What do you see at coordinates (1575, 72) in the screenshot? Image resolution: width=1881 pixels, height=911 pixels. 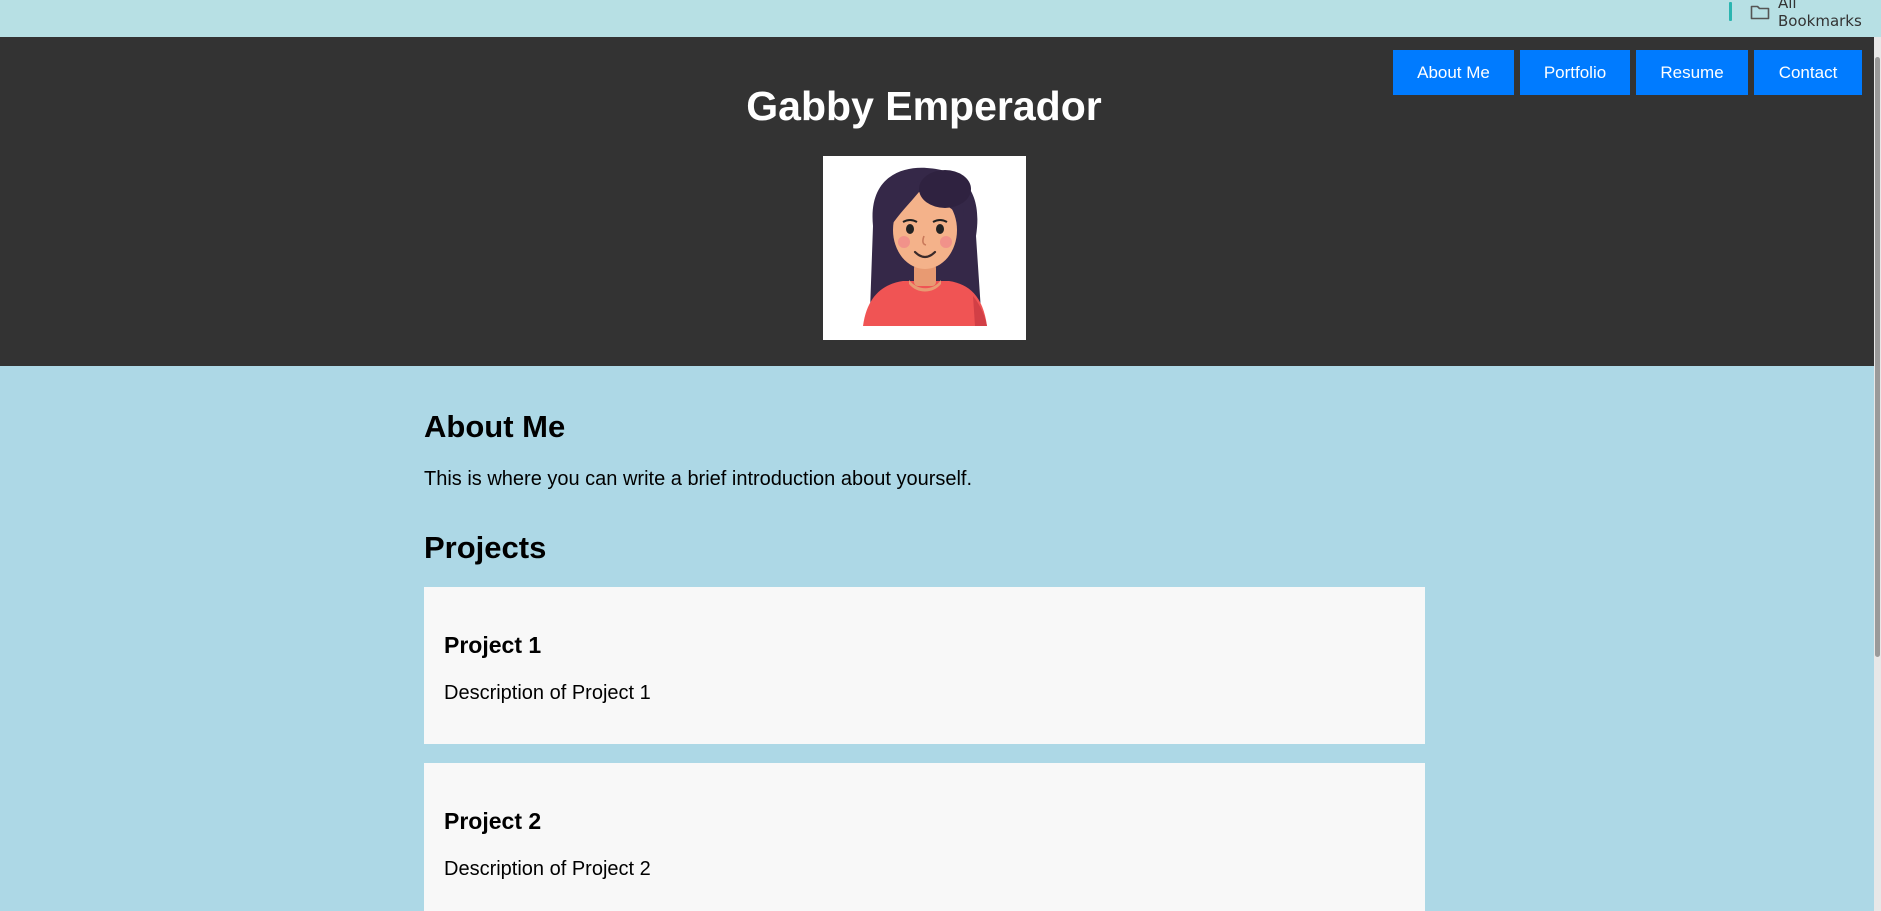 I see `nav-portfolio-button: Portfolio` at bounding box center [1575, 72].